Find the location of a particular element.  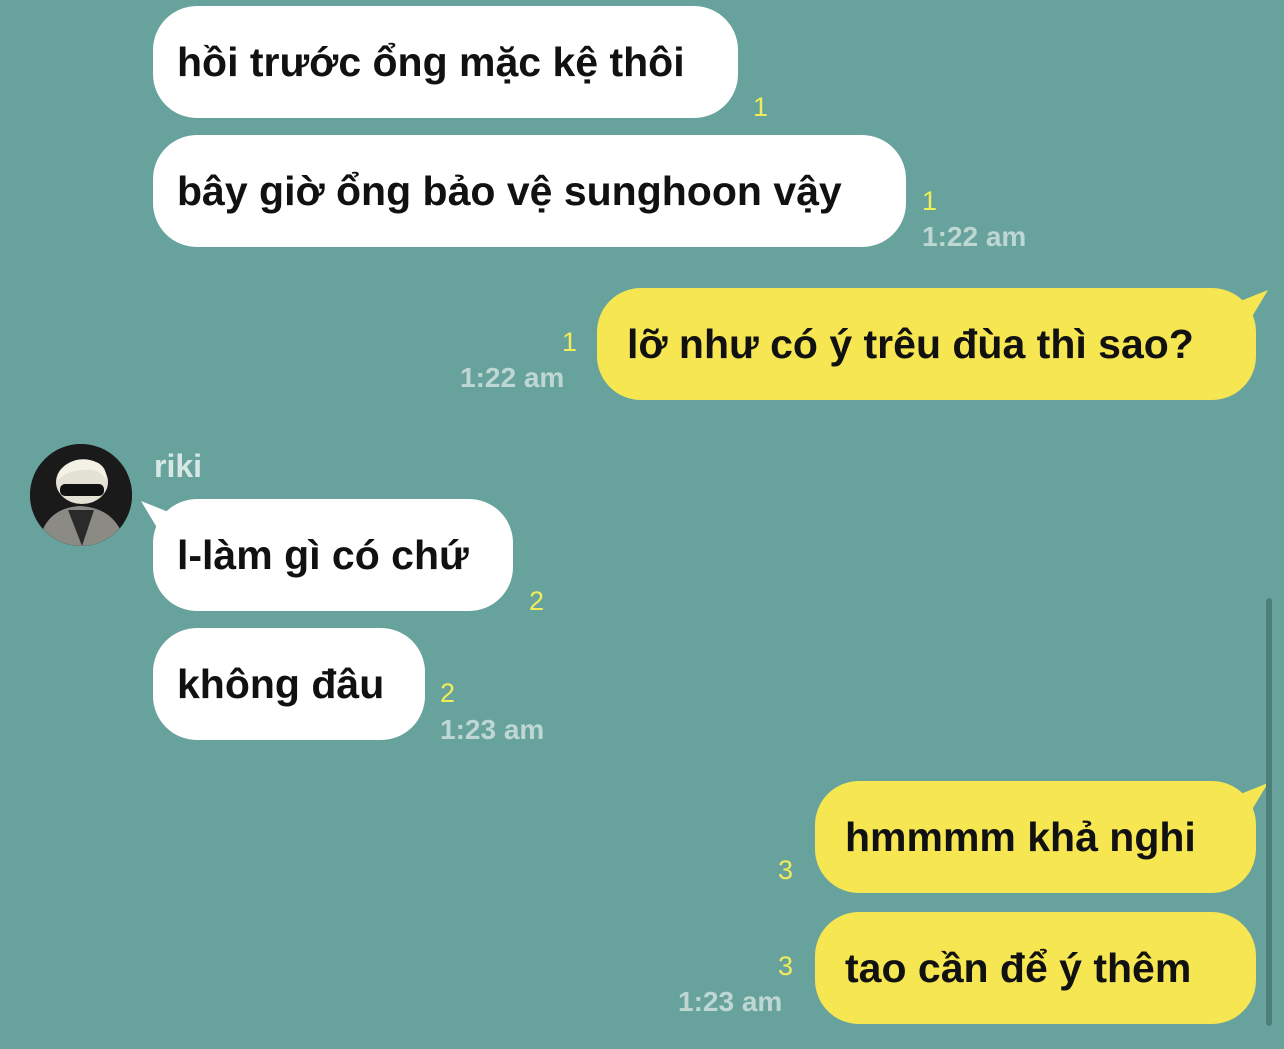

message-bubble-incoming: l-làm gì có chứ is located at coordinates (333, 555).